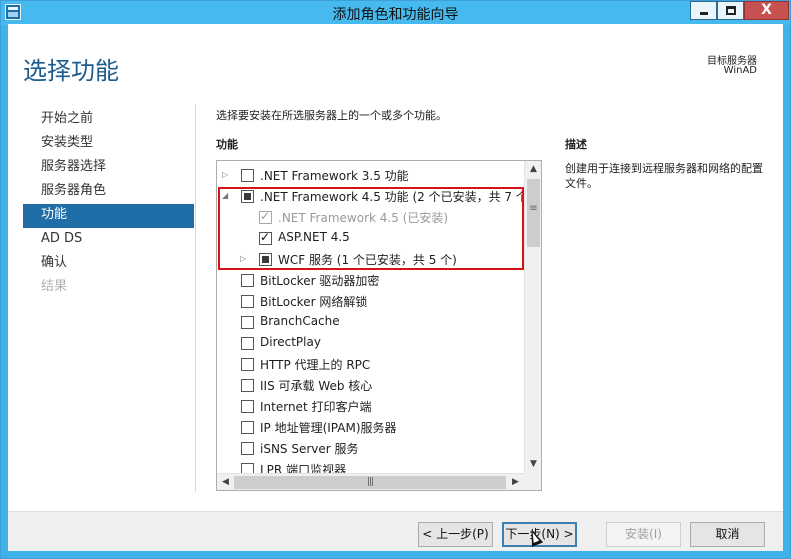 The width and height of the screenshot is (791, 559). I want to click on window-title: 添加角色和功能向导, so click(395, 15).